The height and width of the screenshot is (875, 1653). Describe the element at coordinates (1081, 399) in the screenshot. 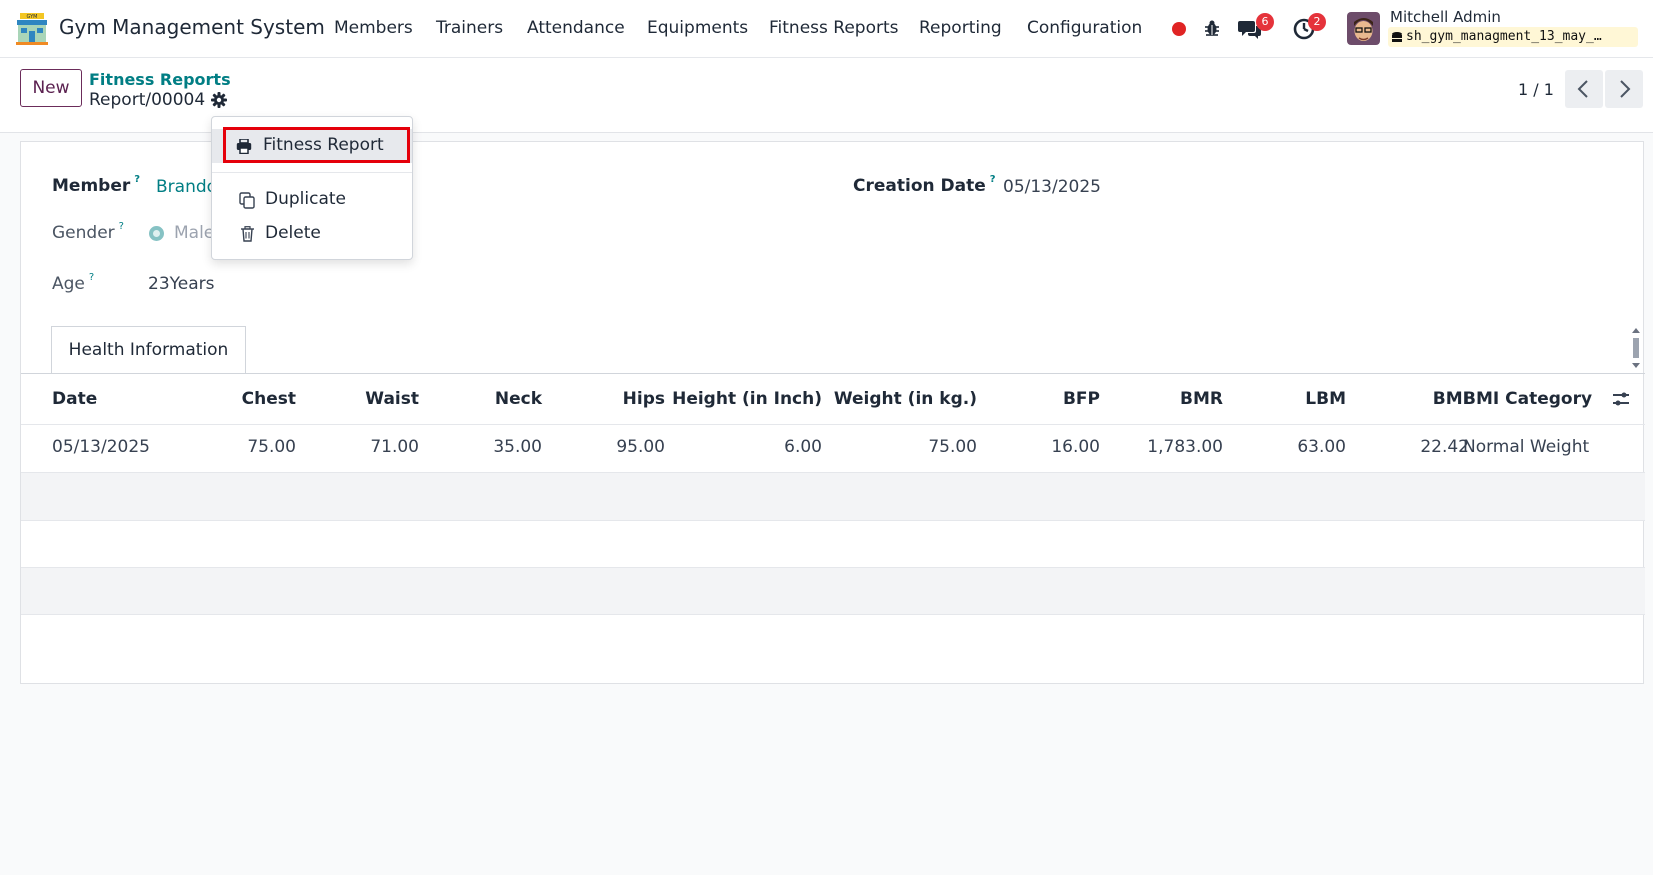

I see `column-header-bfp: BFP` at that location.